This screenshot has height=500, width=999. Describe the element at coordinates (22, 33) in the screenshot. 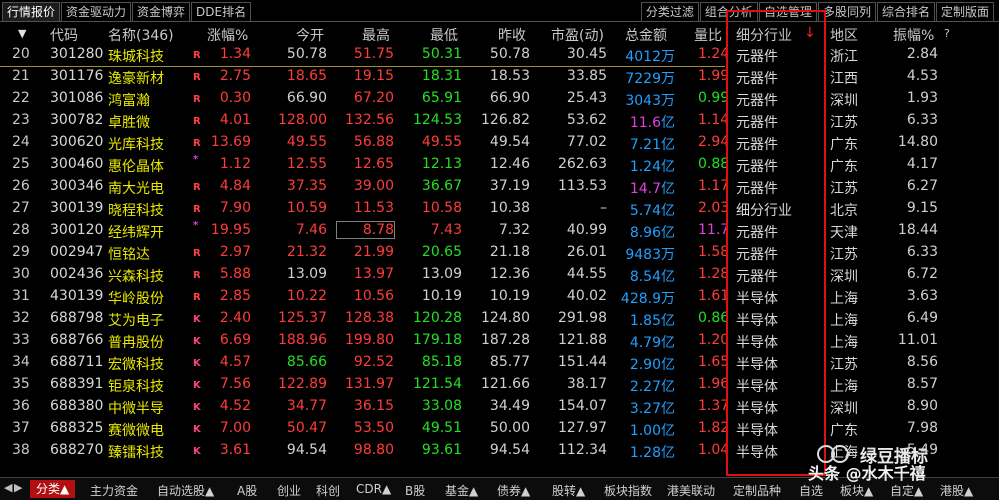

I see `sort-icon: ▼` at that location.